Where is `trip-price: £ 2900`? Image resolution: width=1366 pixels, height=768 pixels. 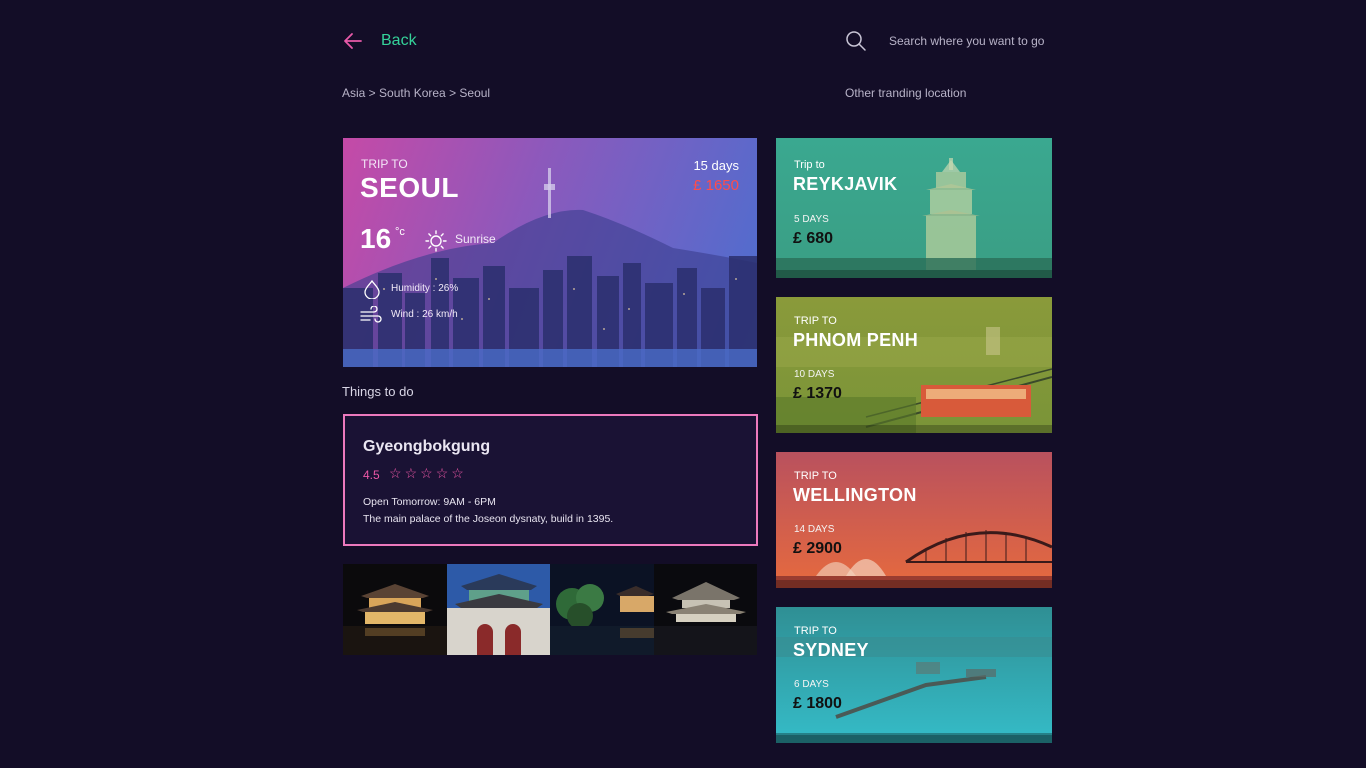
trip-price: £ 2900 is located at coordinates (817, 548).